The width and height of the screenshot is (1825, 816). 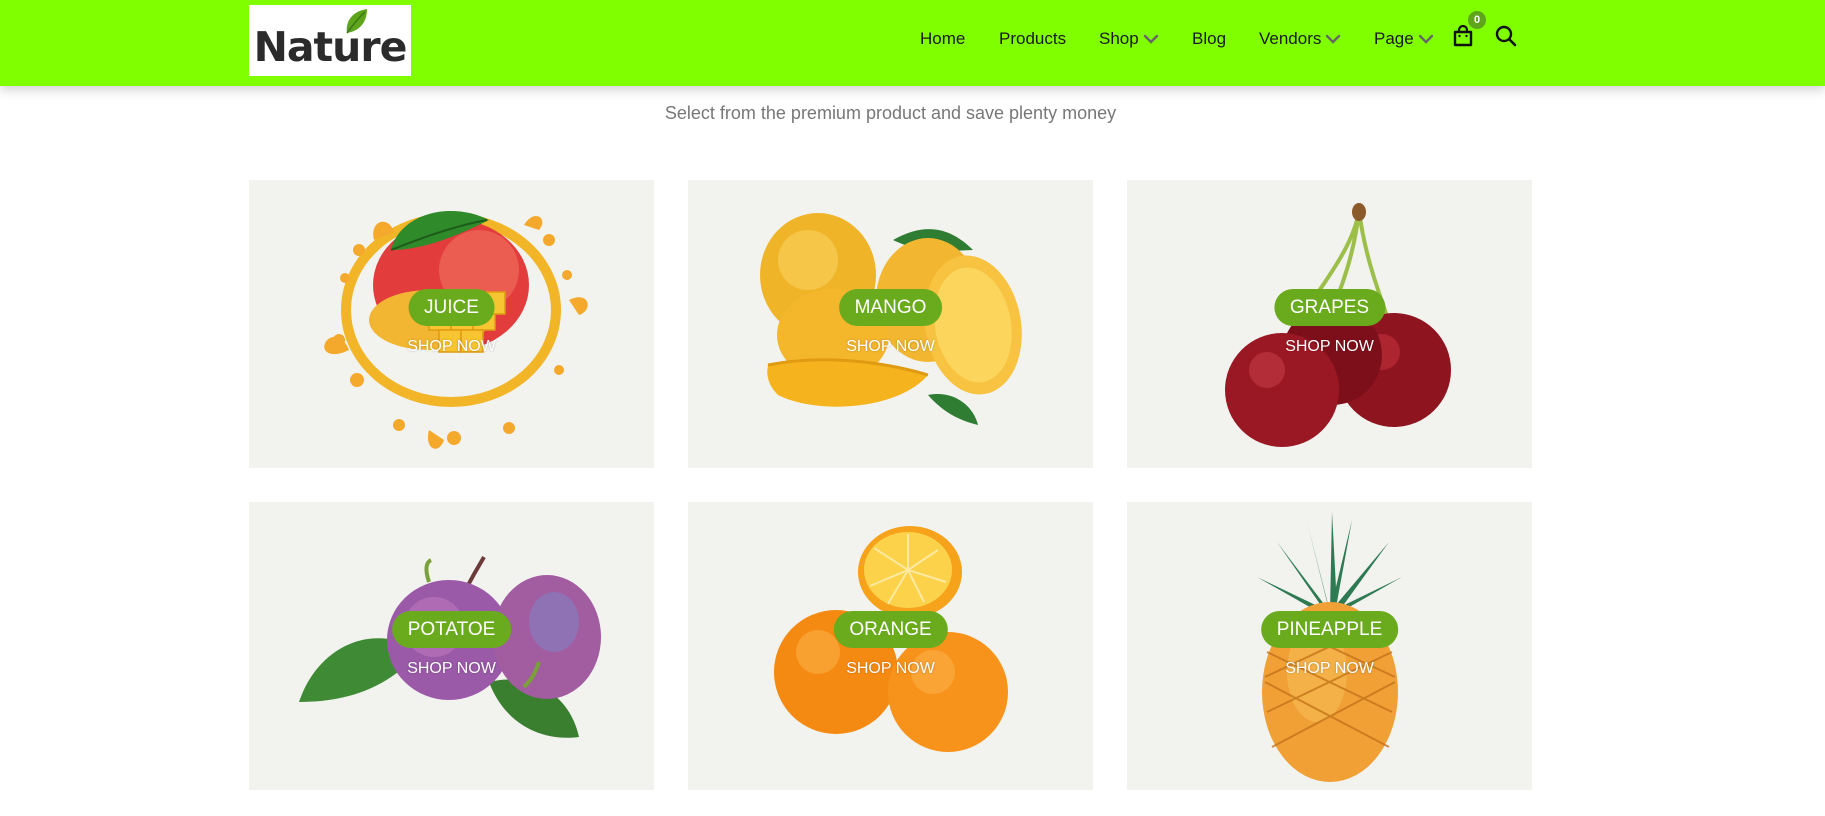 I want to click on category-card-juice: JUICE SHOP NOW, so click(x=451, y=324).